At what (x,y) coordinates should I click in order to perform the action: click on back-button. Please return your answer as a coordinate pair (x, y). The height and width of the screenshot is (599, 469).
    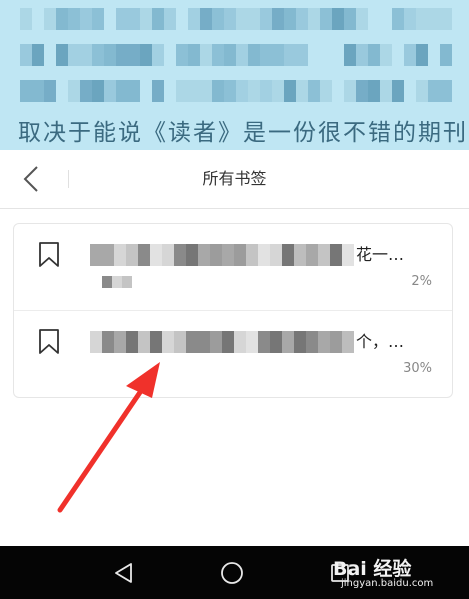
    Looking at the image, I should click on (31, 179).